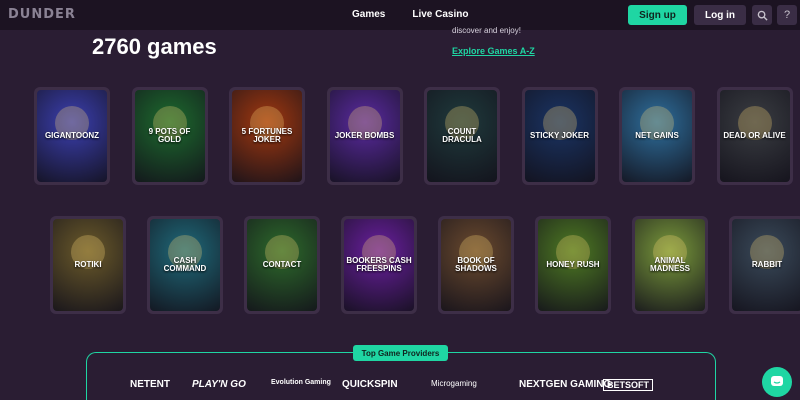 This screenshot has height=400, width=800. I want to click on game-tile: CONTACT, so click(282, 265).